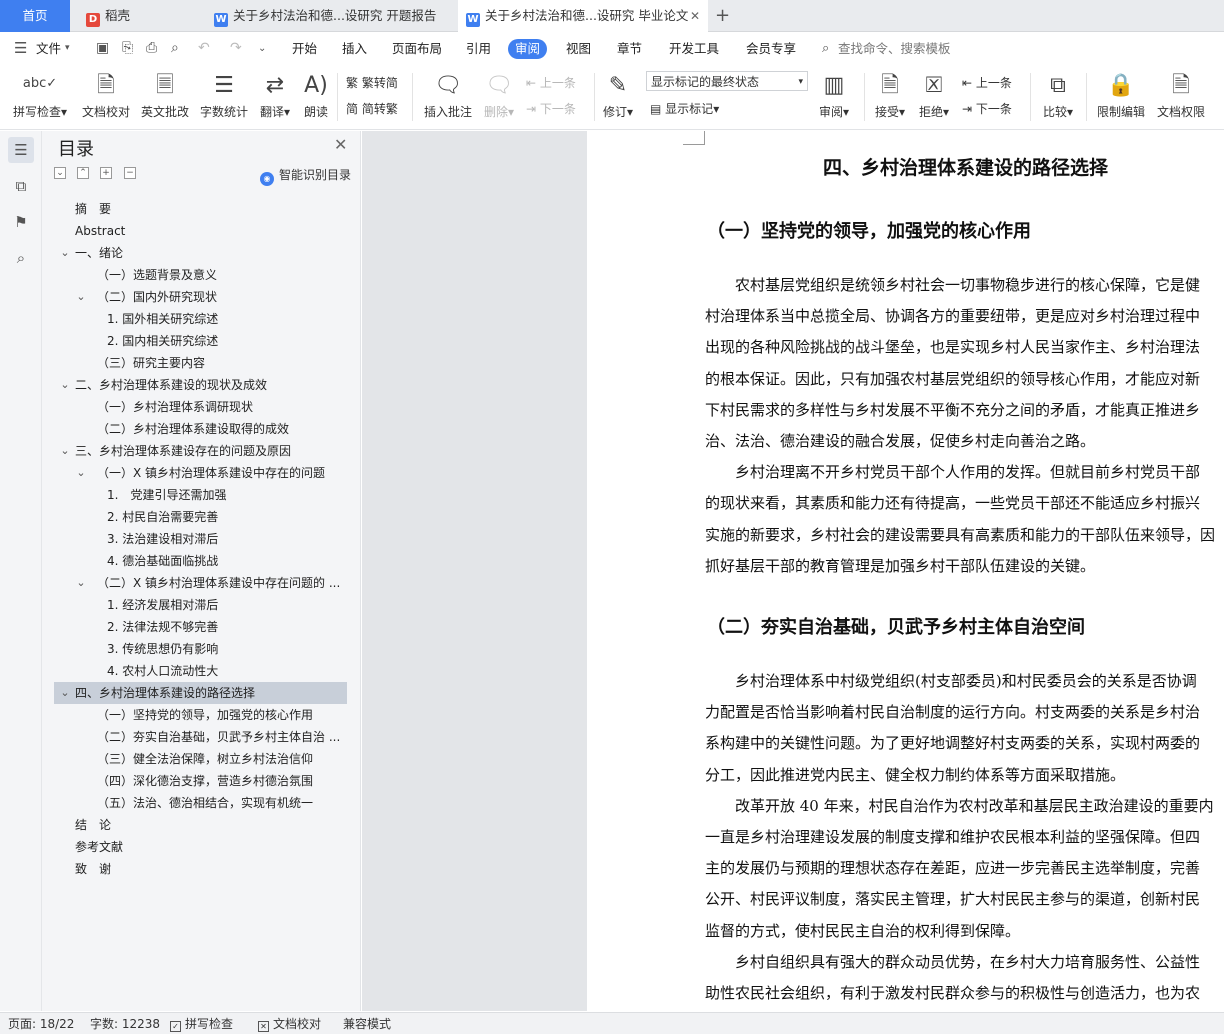  What do you see at coordinates (219, 803) in the screenshot?
I see `toc-item: （五）法治、德治相结合，实现有机统一` at bounding box center [219, 803].